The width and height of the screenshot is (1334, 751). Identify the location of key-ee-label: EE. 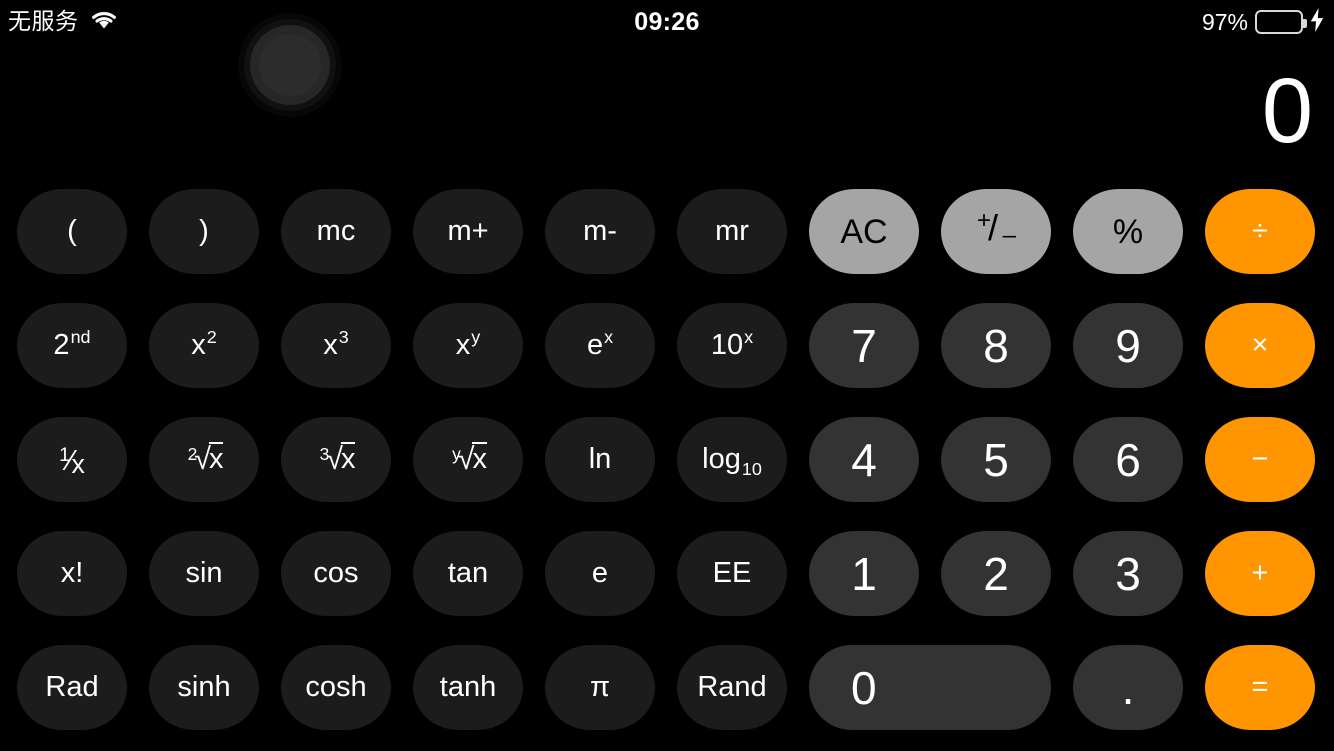
(732, 573).